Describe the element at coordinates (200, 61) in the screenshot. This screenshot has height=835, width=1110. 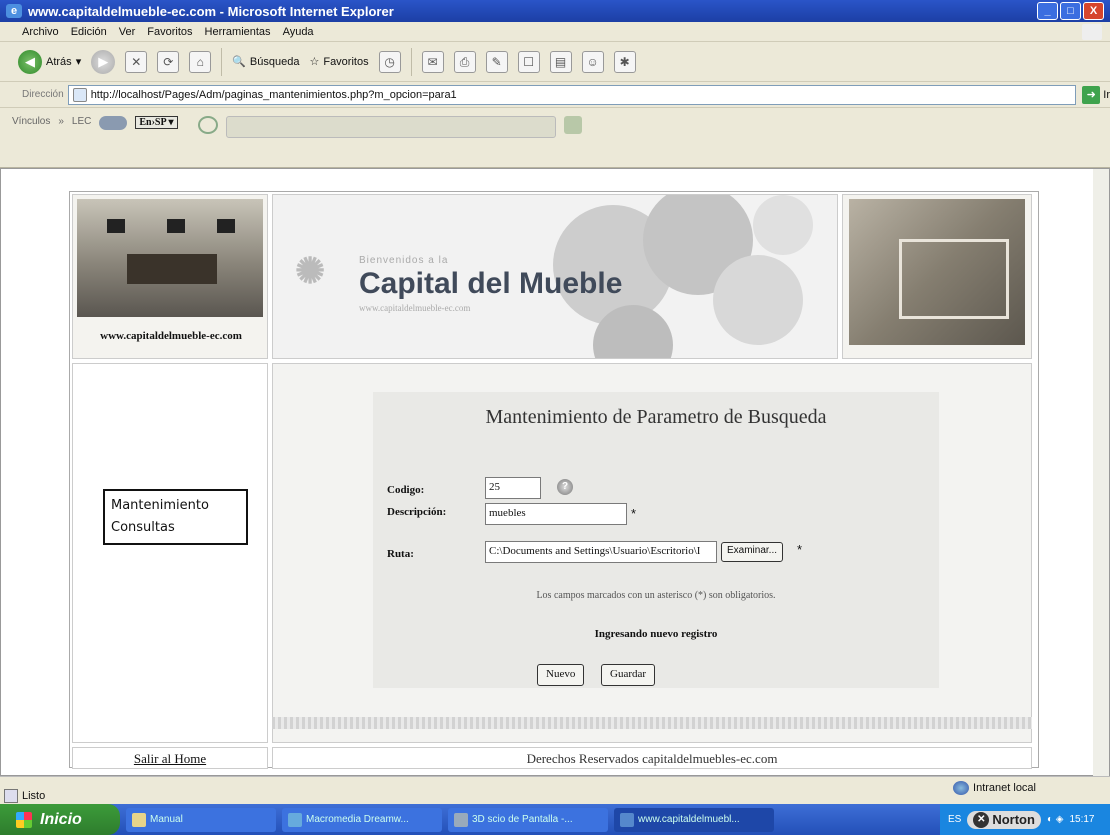
I see `home-button: ⌂` at that location.